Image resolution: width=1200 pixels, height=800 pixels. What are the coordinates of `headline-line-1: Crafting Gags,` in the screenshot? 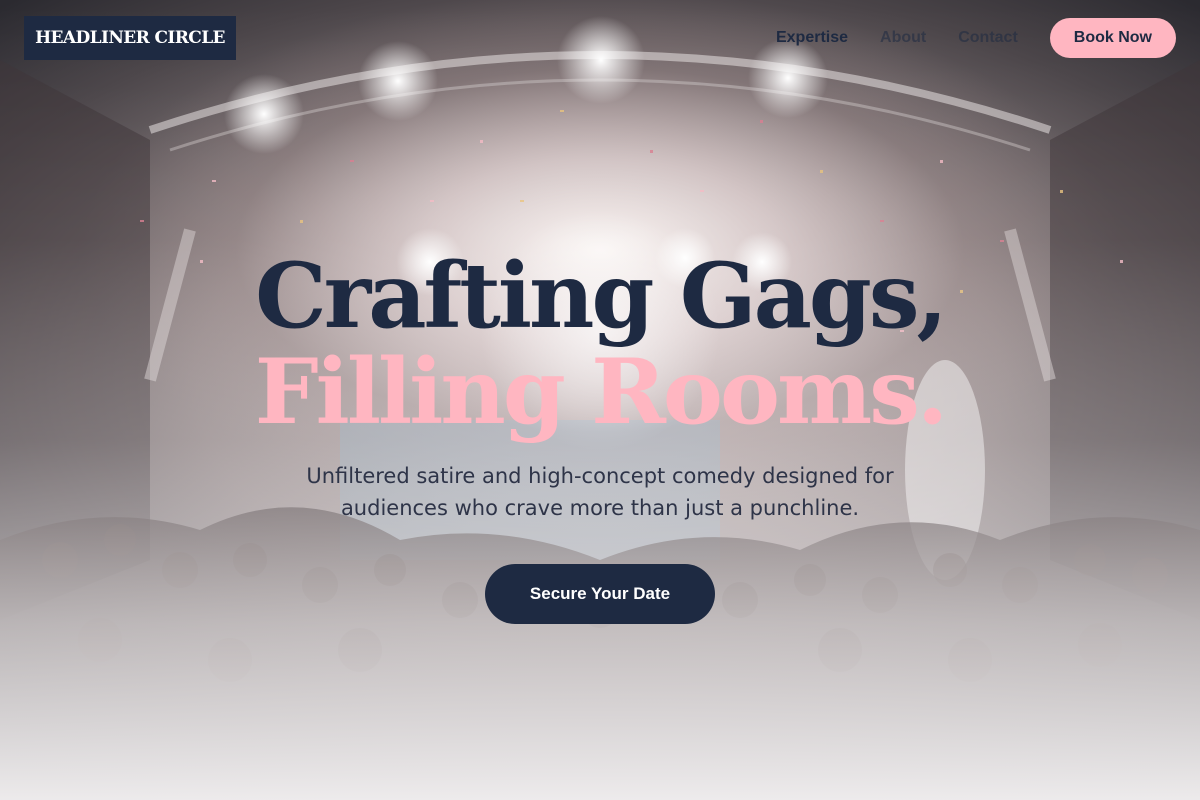 It's located at (601, 296).